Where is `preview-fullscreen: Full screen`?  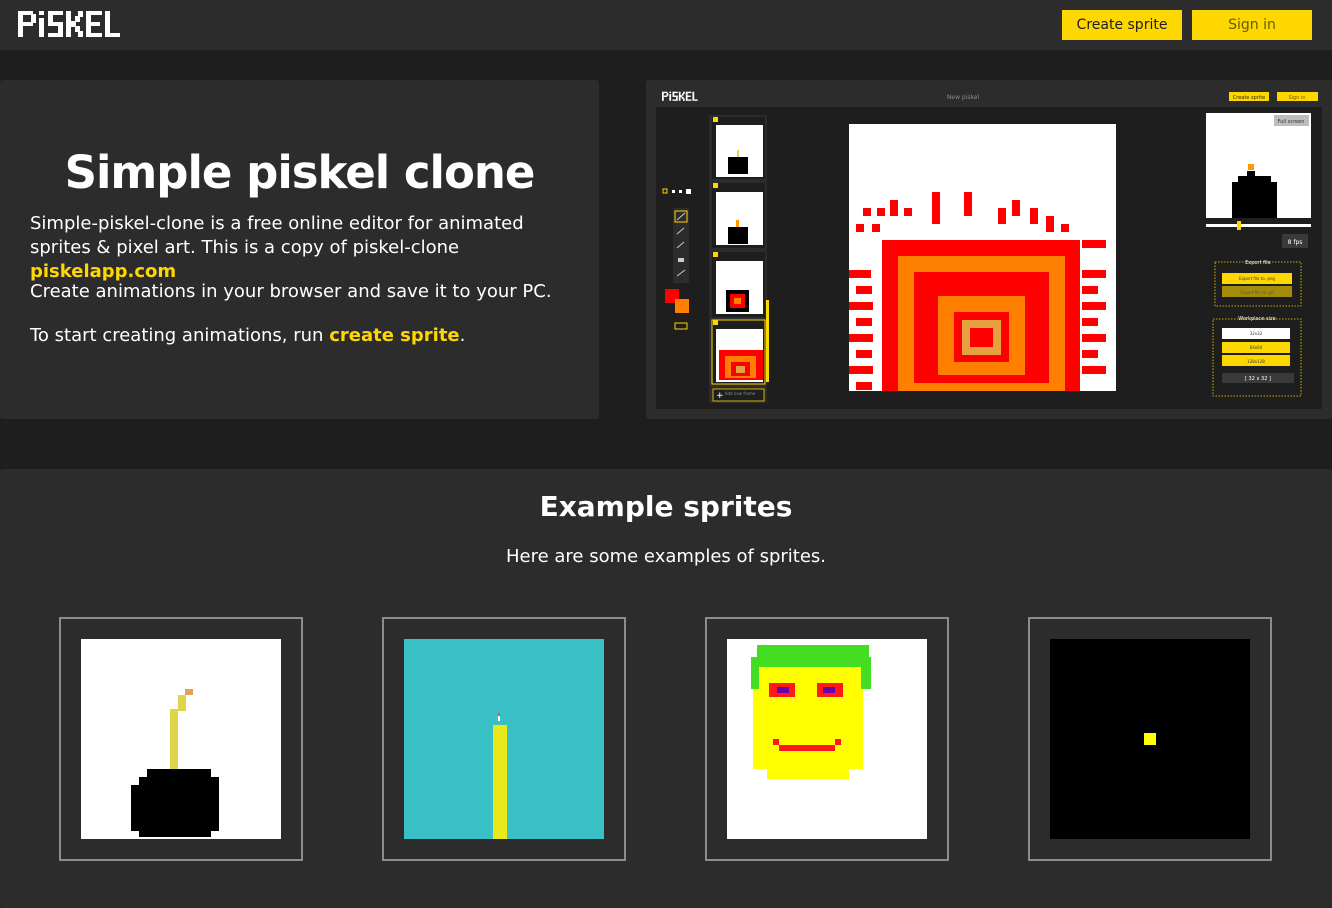
preview-fullscreen: Full screen is located at coordinates (1291, 122).